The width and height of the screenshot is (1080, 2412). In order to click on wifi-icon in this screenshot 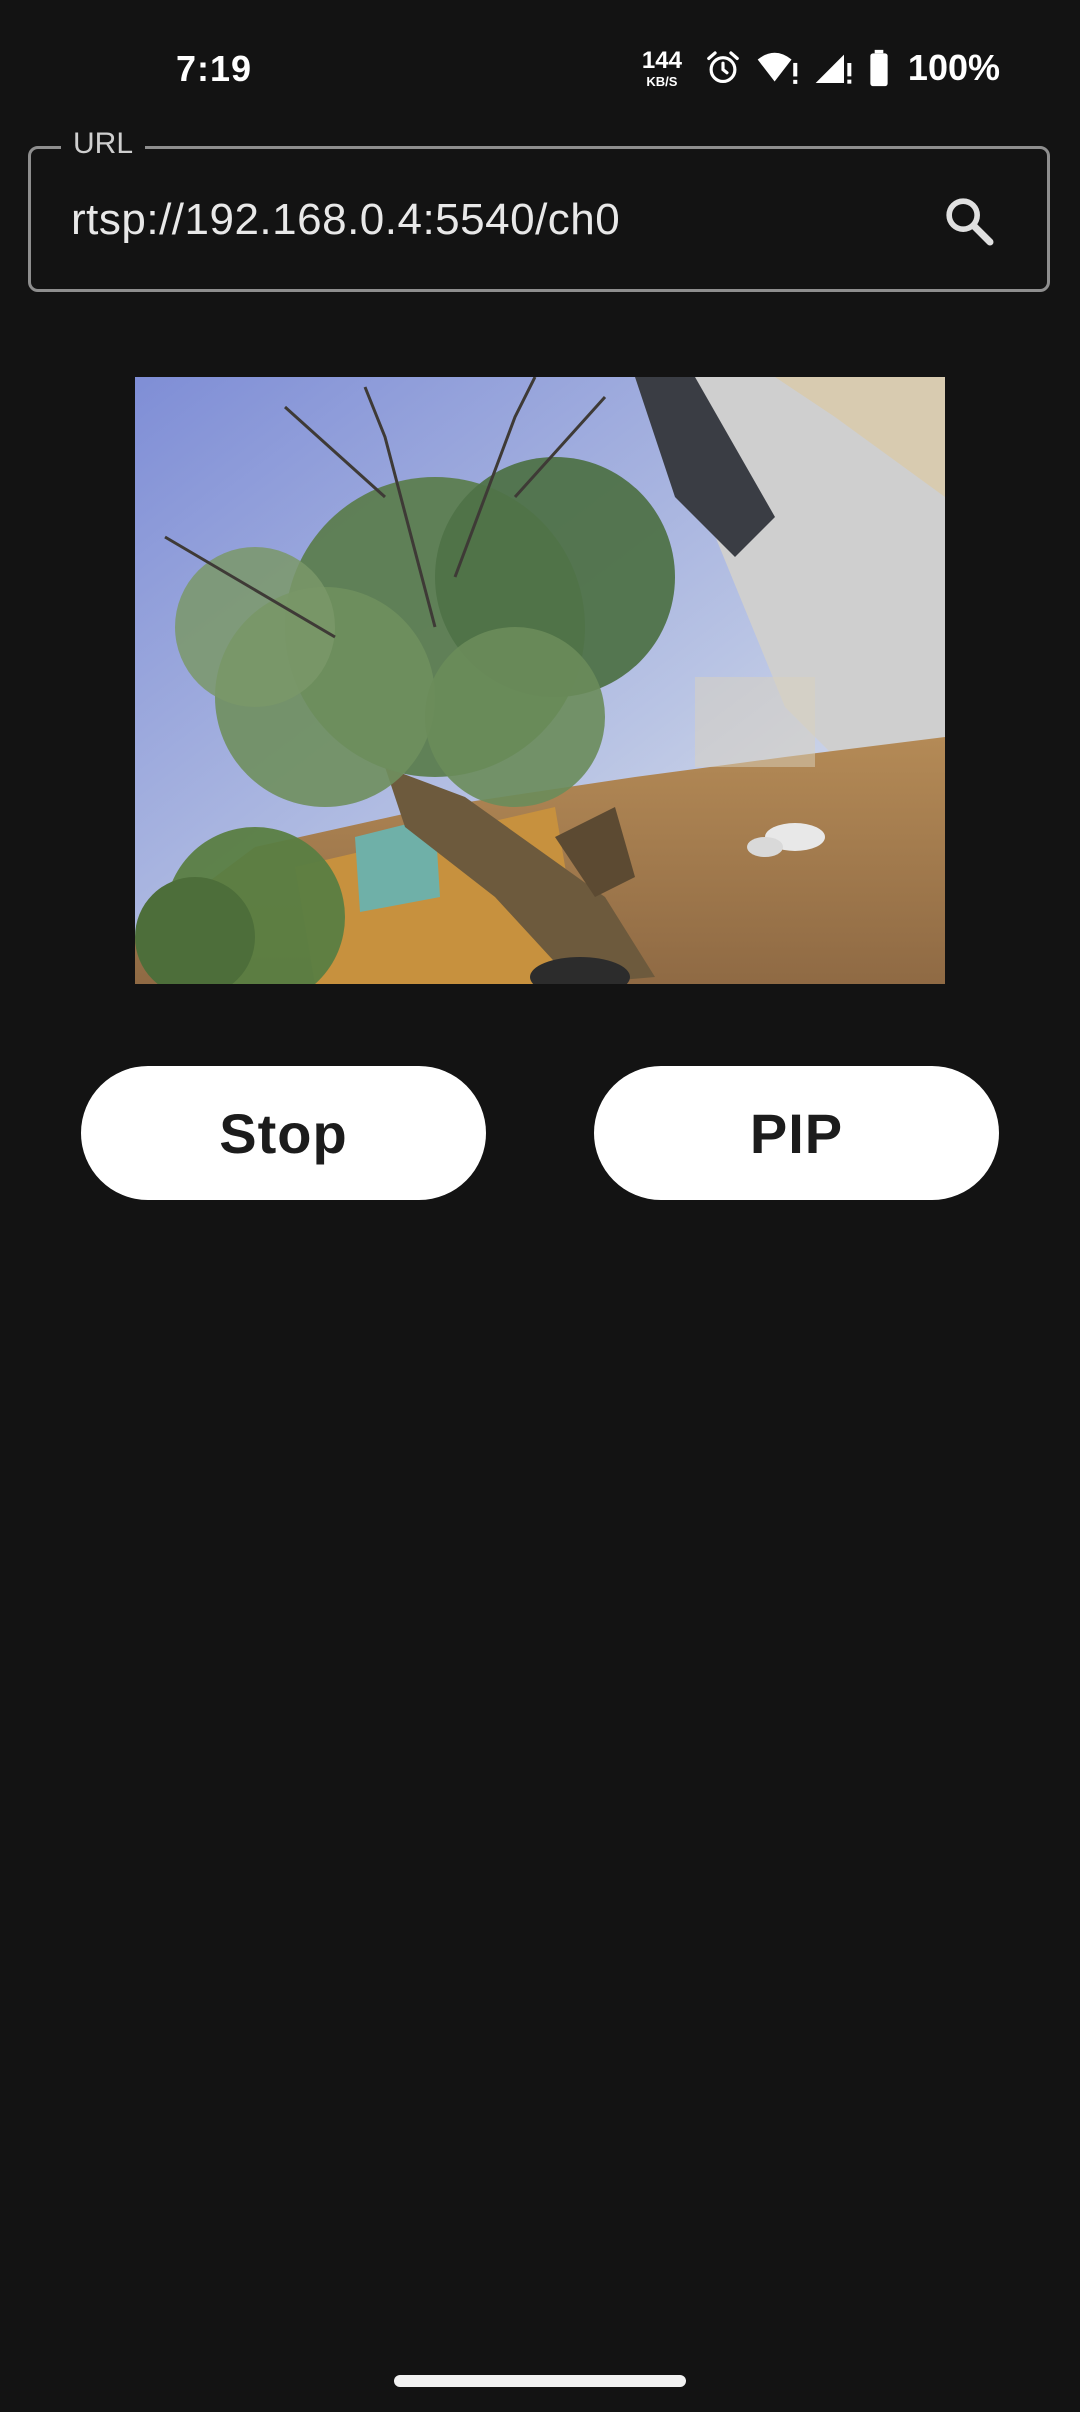, I will do `click(778, 68)`.